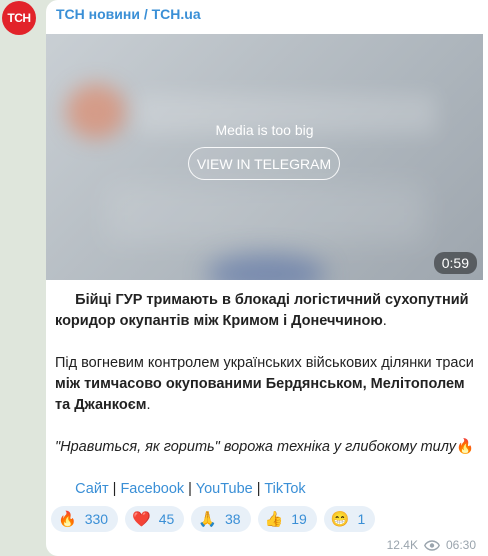 Image resolution: width=488 pixels, height=556 pixels. Describe the element at coordinates (152, 489) in the screenshot. I see `link-facebook: Facebook` at that location.